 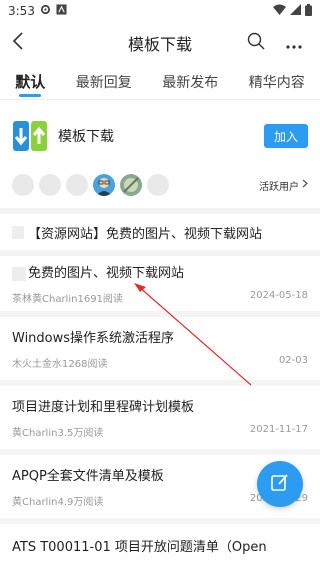 I want to click on active-users-link: 活跃用户, so click(x=283, y=185).